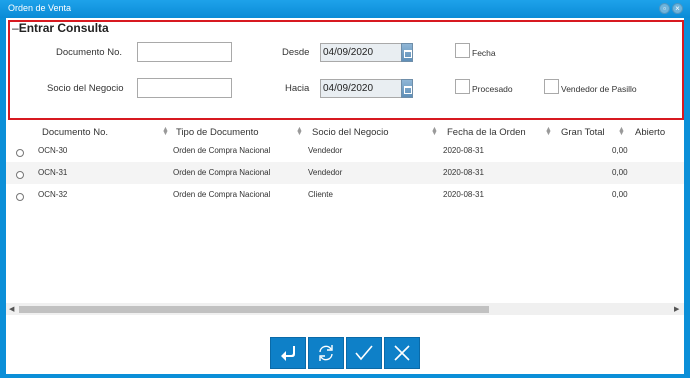 The image size is (690, 378). I want to click on col-header-documento: Documento No., so click(75, 132).